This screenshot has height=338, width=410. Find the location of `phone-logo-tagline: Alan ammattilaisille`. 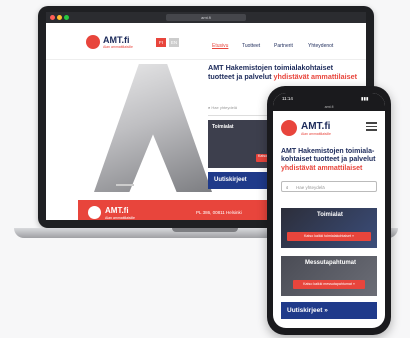

phone-logo-tagline: Alan ammattilaisille is located at coordinates (316, 134).